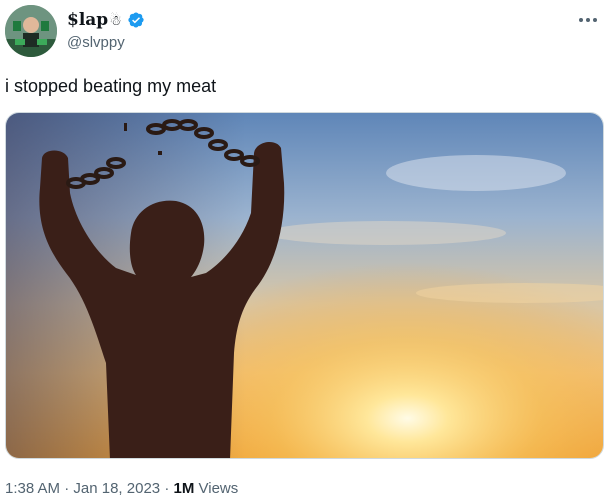 The height and width of the screenshot is (500, 608). Describe the element at coordinates (136, 20) in the screenshot. I see `verified-badge-icon` at that location.